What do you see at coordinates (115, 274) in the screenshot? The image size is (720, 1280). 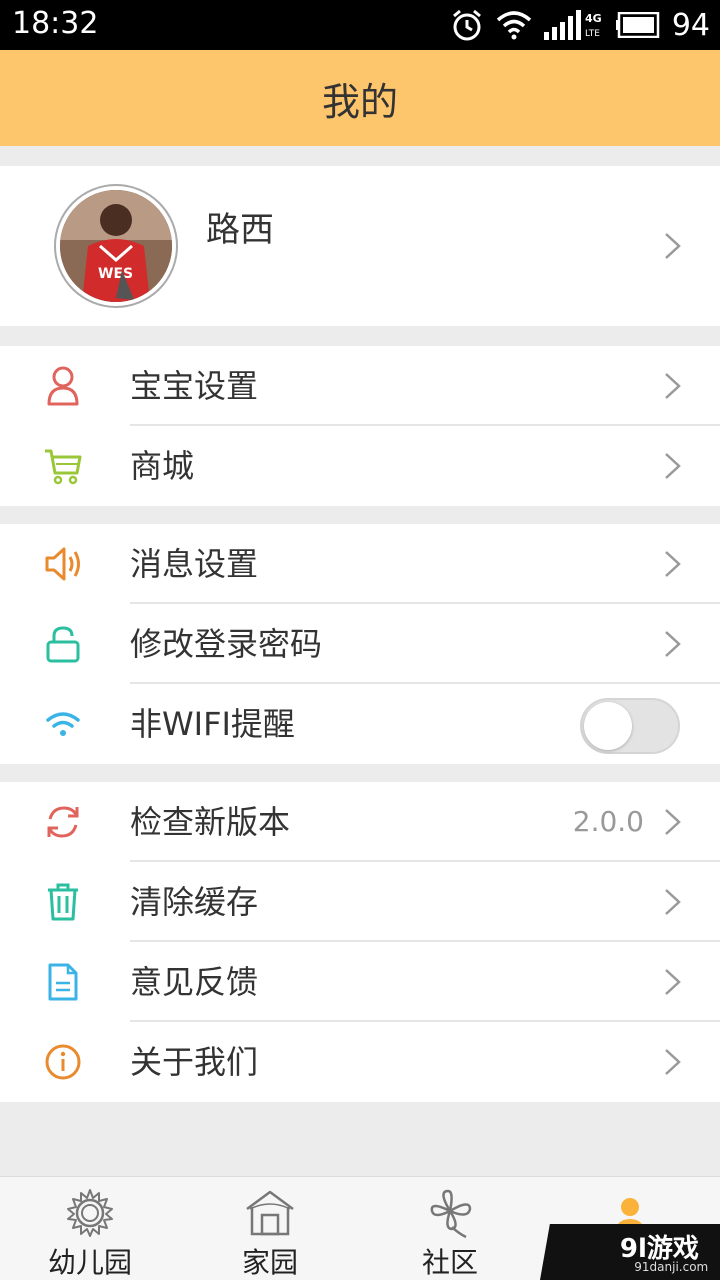 I see `svg-text: WES` at bounding box center [115, 274].